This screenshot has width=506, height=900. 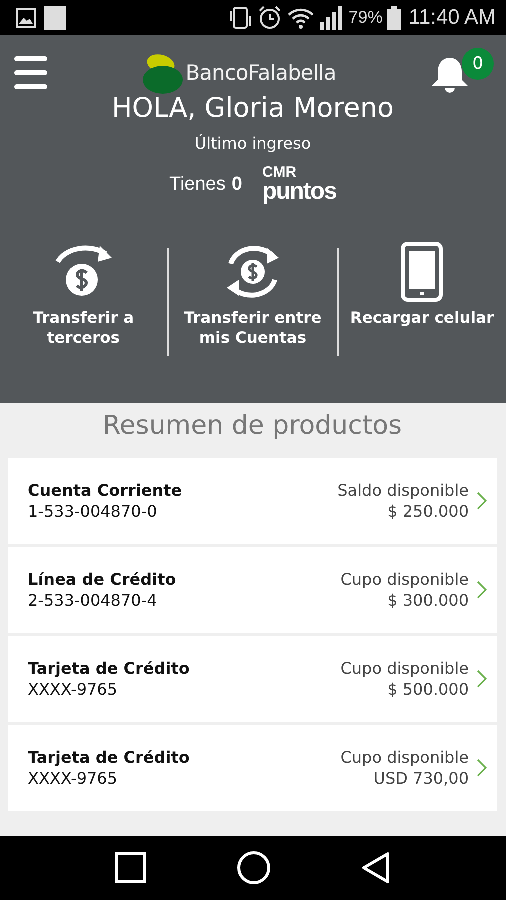 I want to click on points-prefix: Tienes, so click(x=198, y=185).